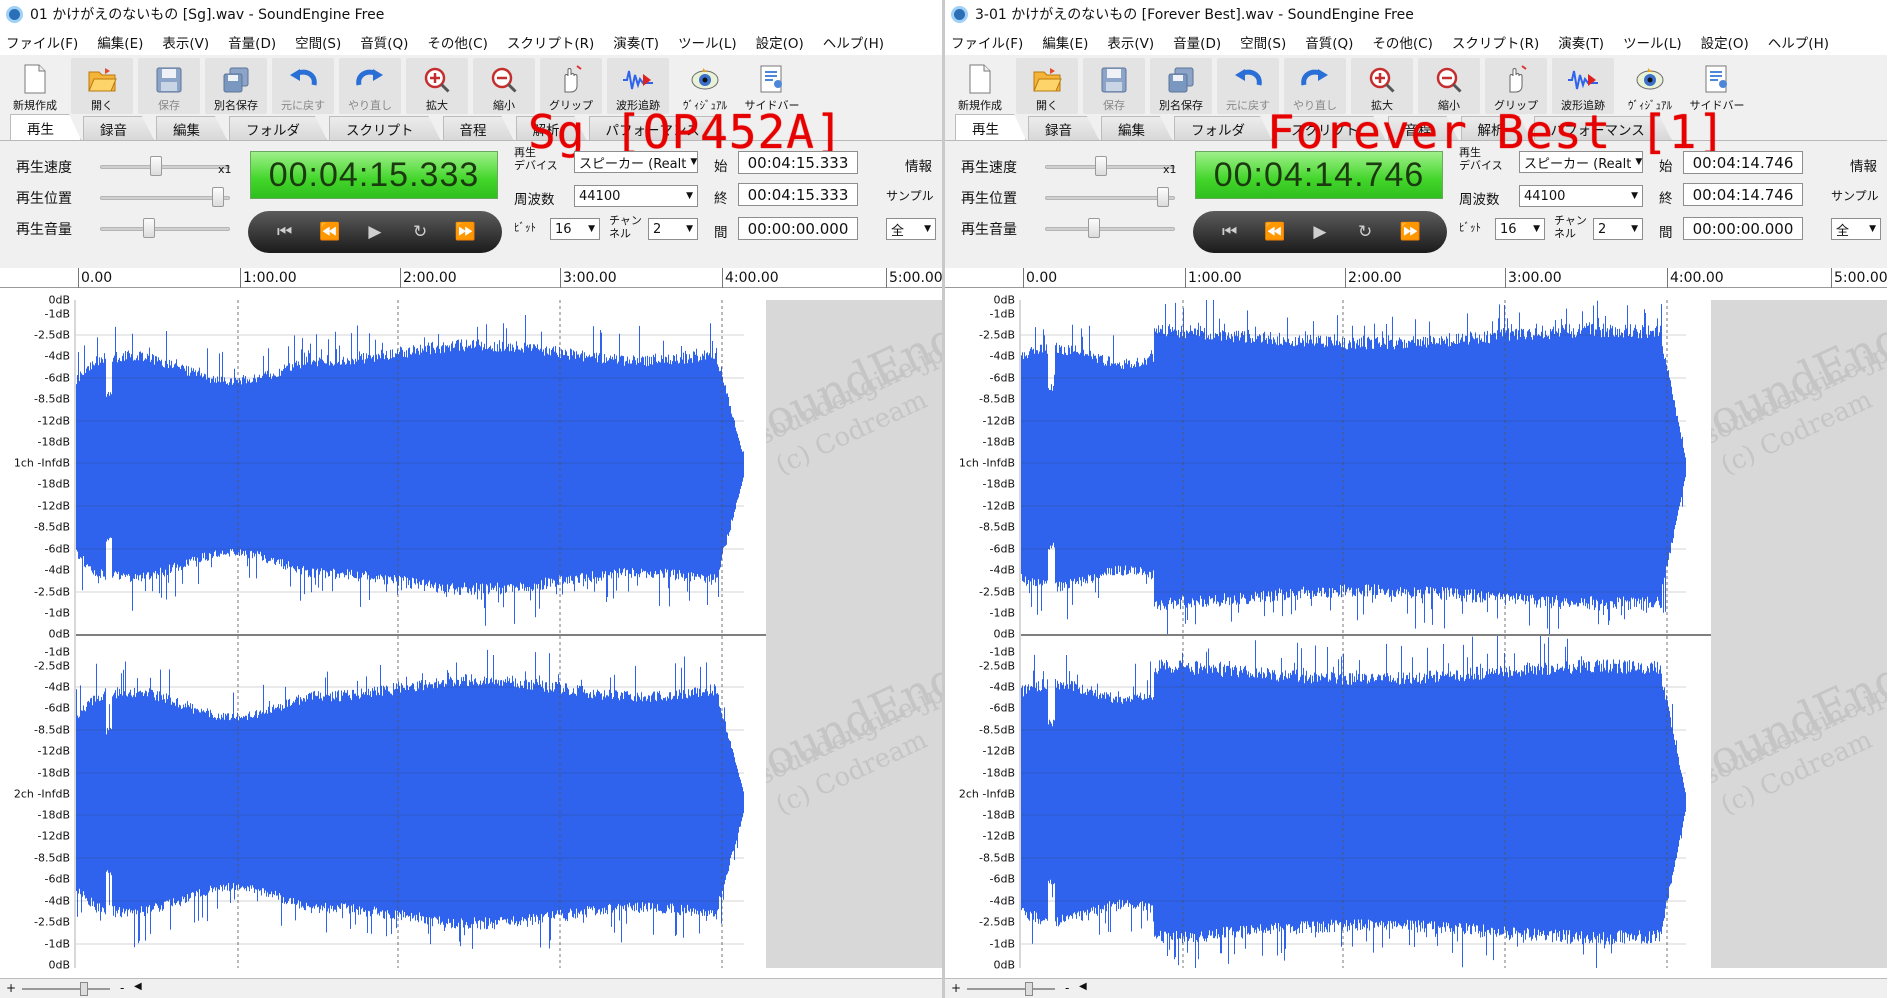  What do you see at coordinates (1743, 162) in the screenshot?
I see `start-field: 00:04:14.746` at bounding box center [1743, 162].